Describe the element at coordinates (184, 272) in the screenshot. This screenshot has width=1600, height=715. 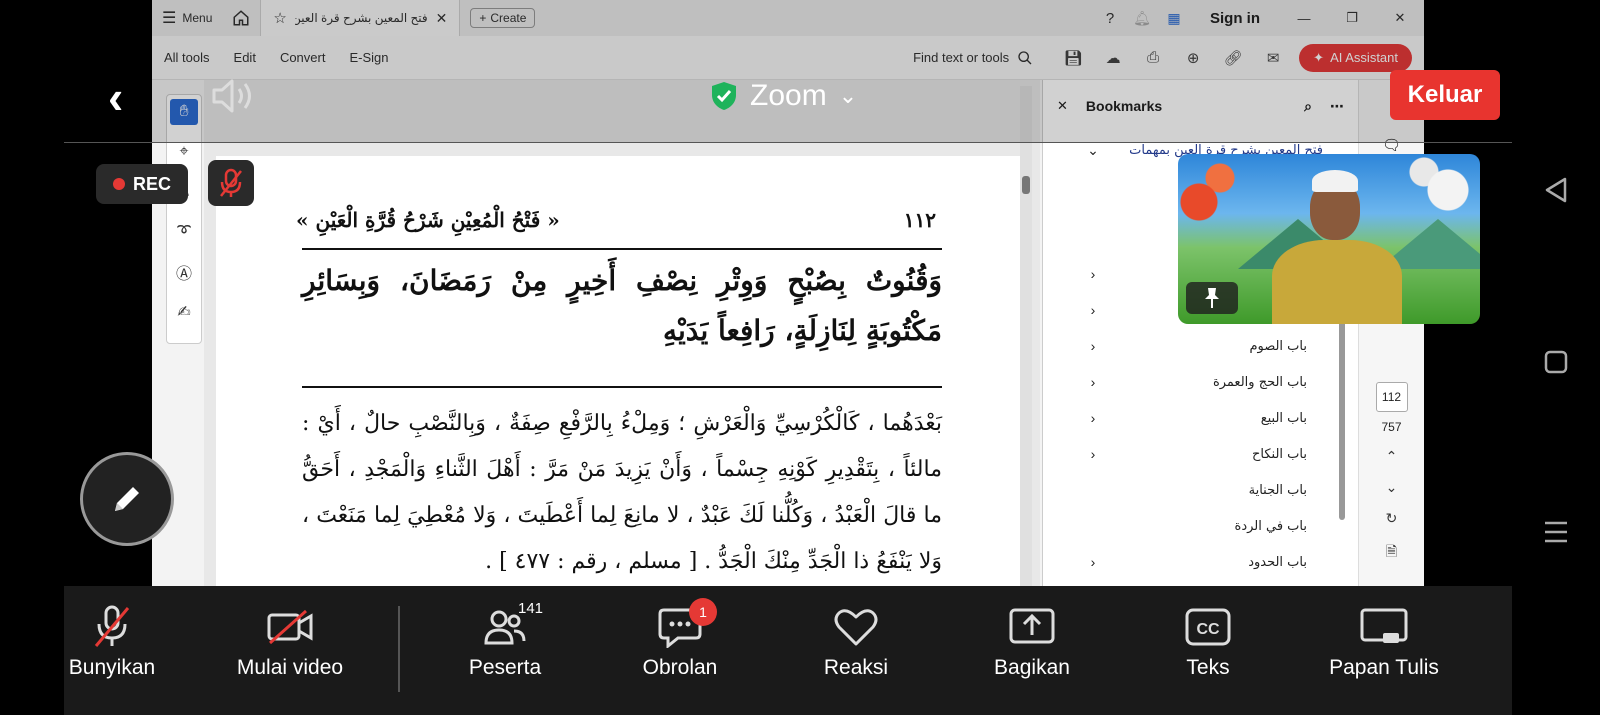
I see `text-box-tool-icon: Ⓐ` at that location.